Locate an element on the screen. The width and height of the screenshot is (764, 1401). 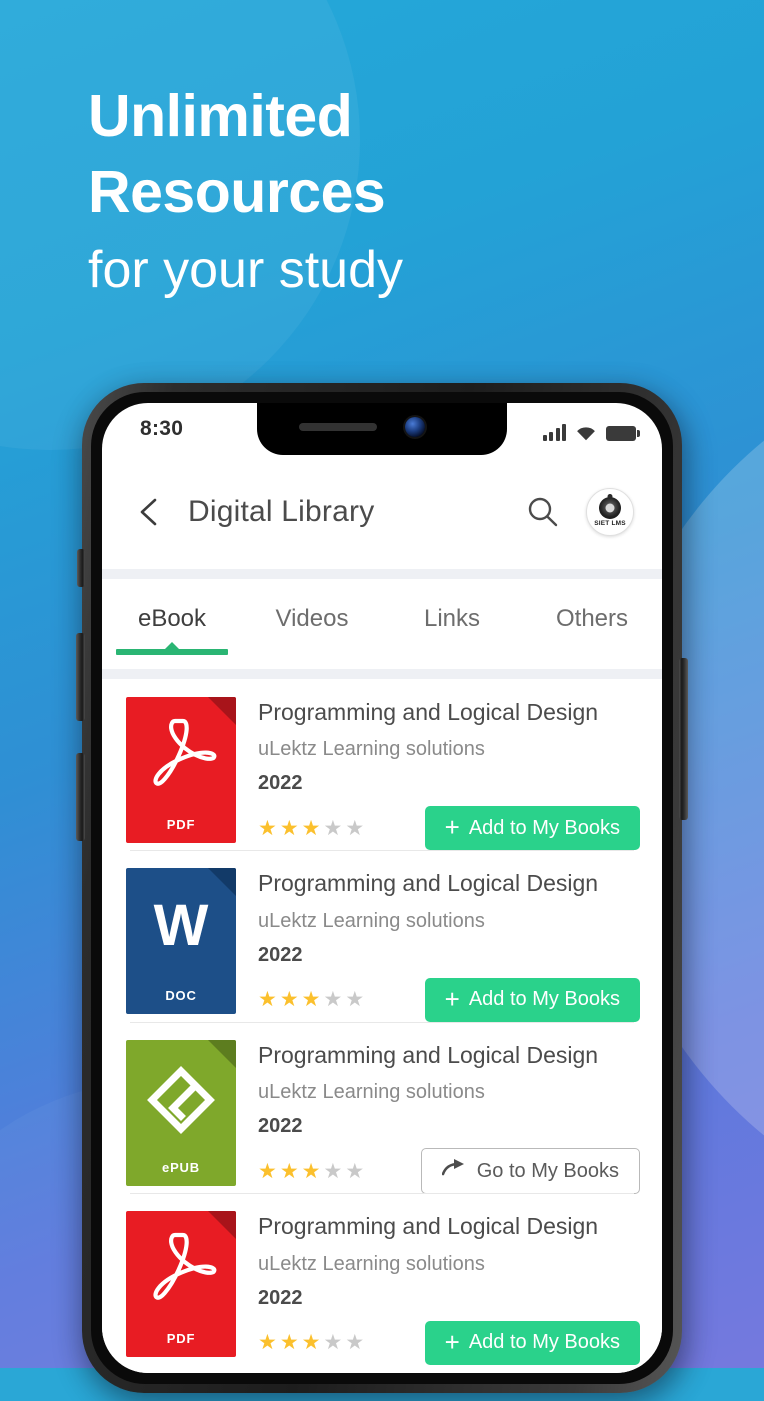
institution-seal-icon is located at coordinates (610, 508).